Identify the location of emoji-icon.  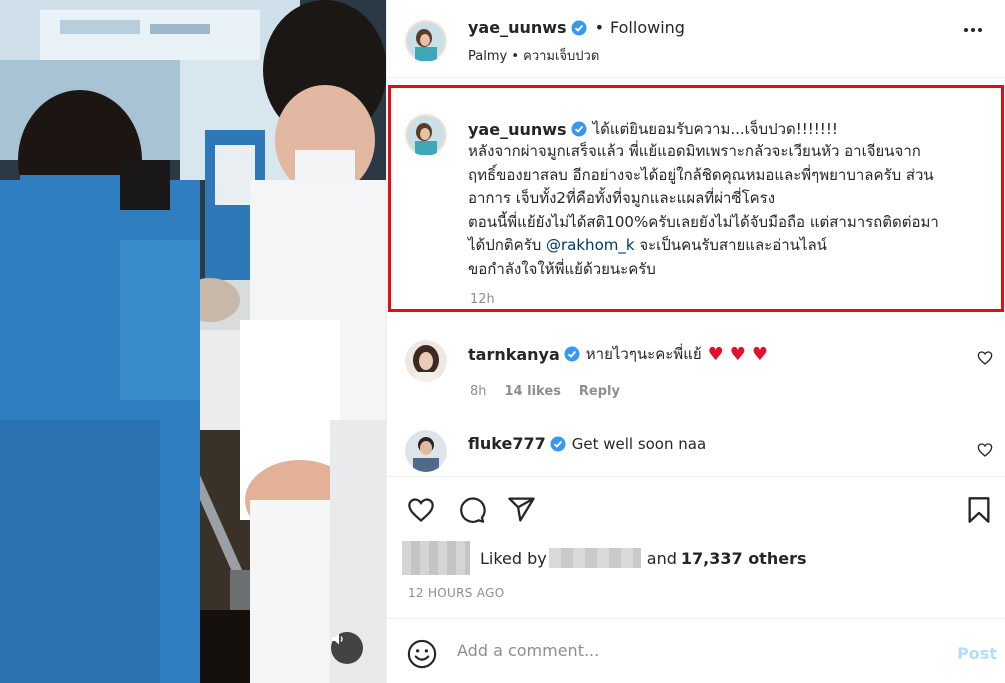
(422, 654).